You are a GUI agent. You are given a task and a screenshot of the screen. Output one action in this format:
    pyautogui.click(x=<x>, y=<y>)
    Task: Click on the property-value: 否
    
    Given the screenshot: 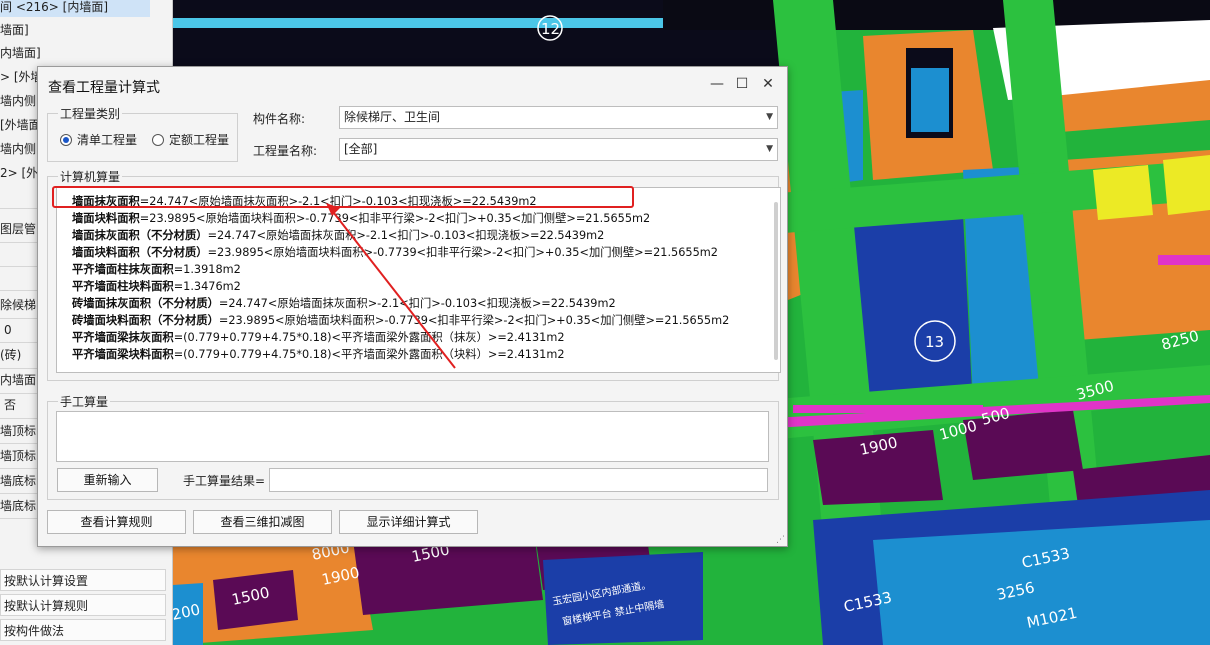 What is the action you would take?
    pyautogui.click(x=10, y=405)
    